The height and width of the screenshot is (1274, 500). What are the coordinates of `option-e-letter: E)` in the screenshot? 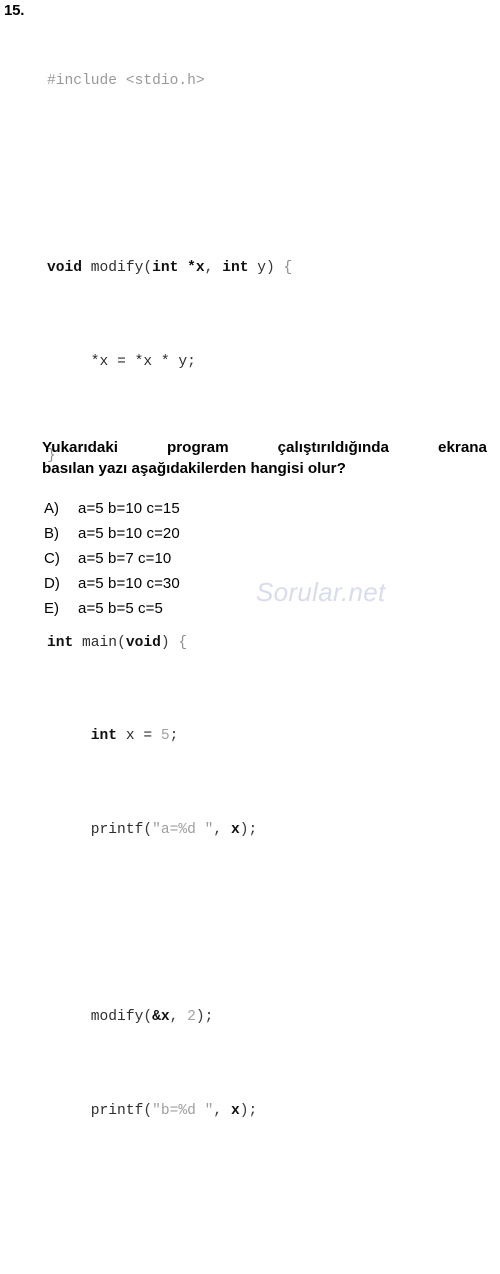 It's located at (51, 608).